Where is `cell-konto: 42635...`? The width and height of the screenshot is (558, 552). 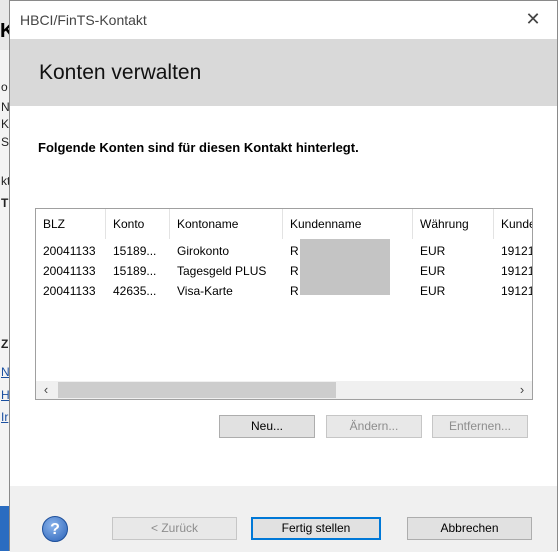
cell-konto: 42635... is located at coordinates (135, 291).